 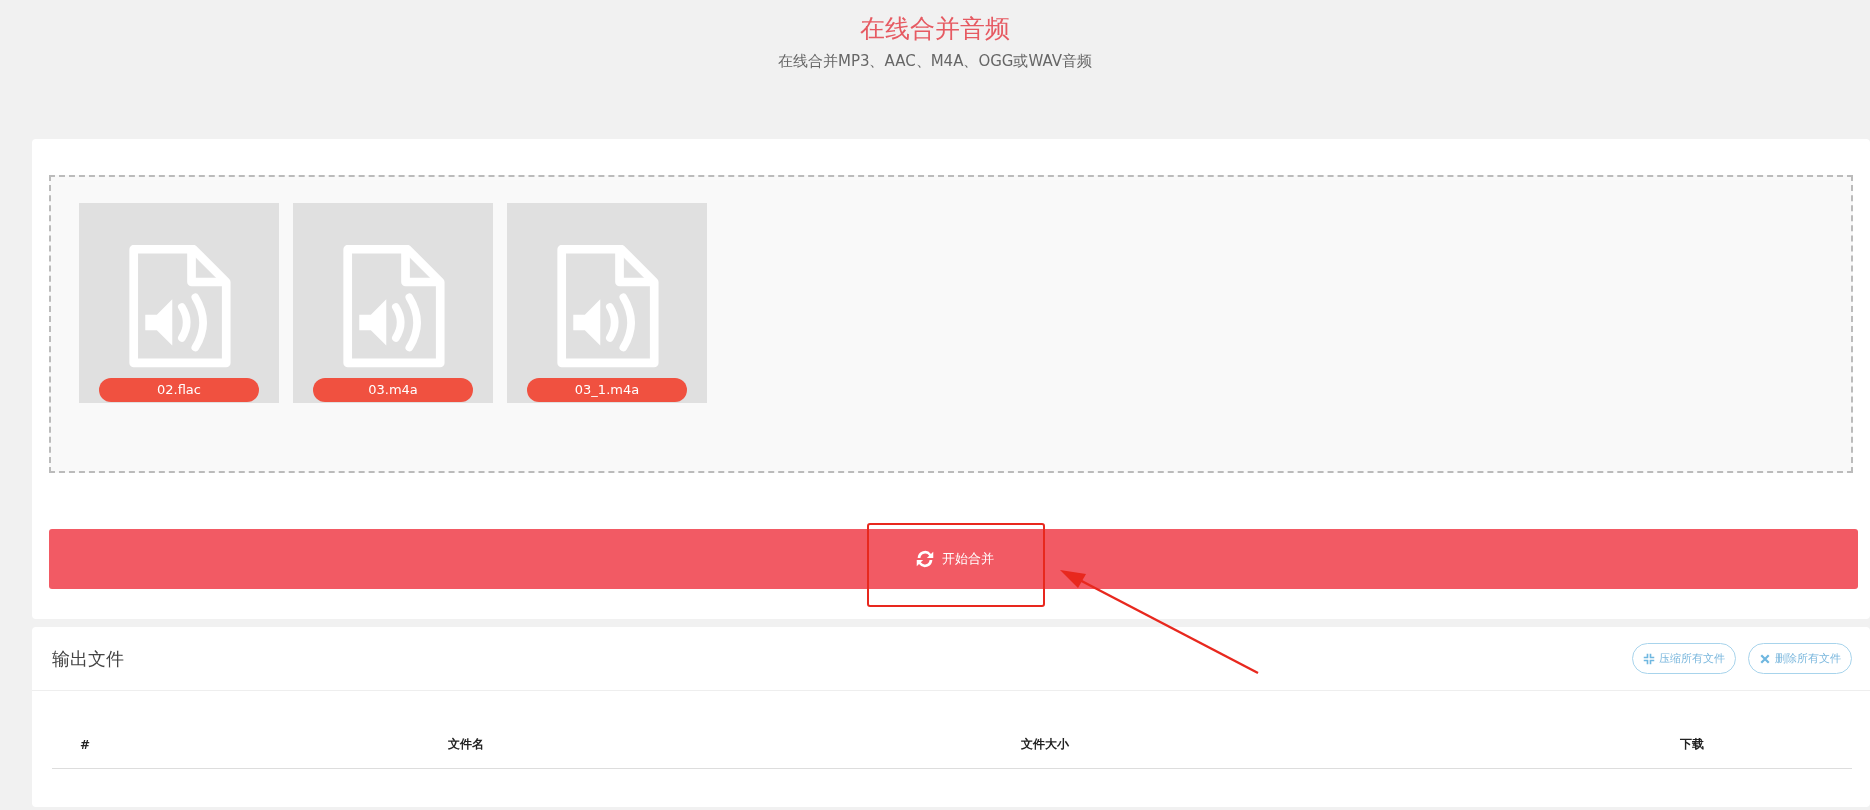 What do you see at coordinates (935, 61) in the screenshot?
I see `page-subtitle: 在线合并MP3、AAC、M4A、OGG或WAV音频` at bounding box center [935, 61].